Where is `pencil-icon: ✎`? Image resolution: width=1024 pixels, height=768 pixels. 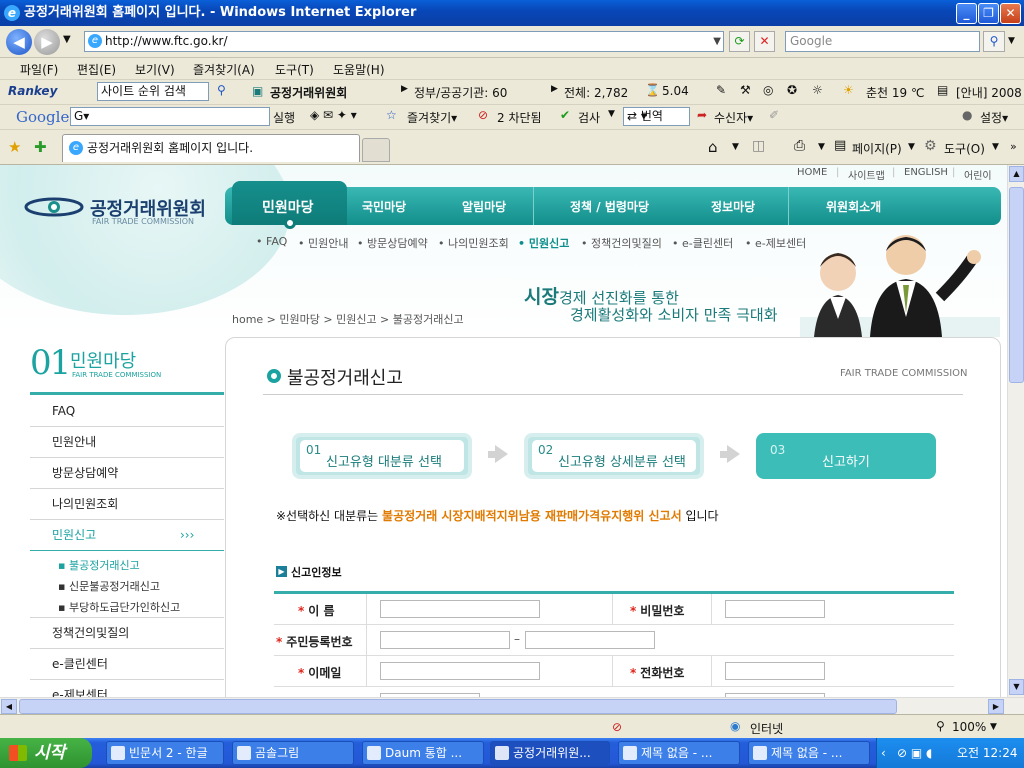 pencil-icon: ✎ is located at coordinates (721, 90).